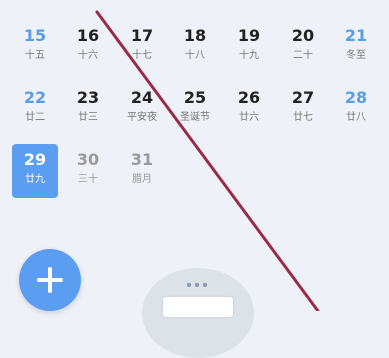 This screenshot has width=389, height=358. Describe the element at coordinates (88, 35) in the screenshot. I see `day-number: 16` at that location.